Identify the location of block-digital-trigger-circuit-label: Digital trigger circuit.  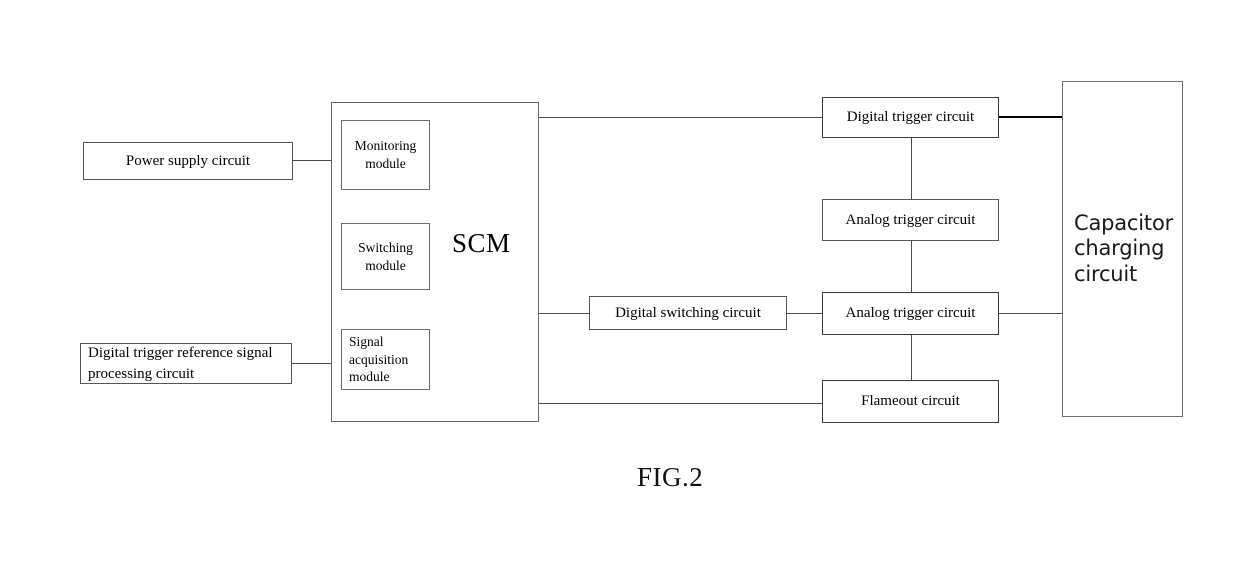
(910, 117).